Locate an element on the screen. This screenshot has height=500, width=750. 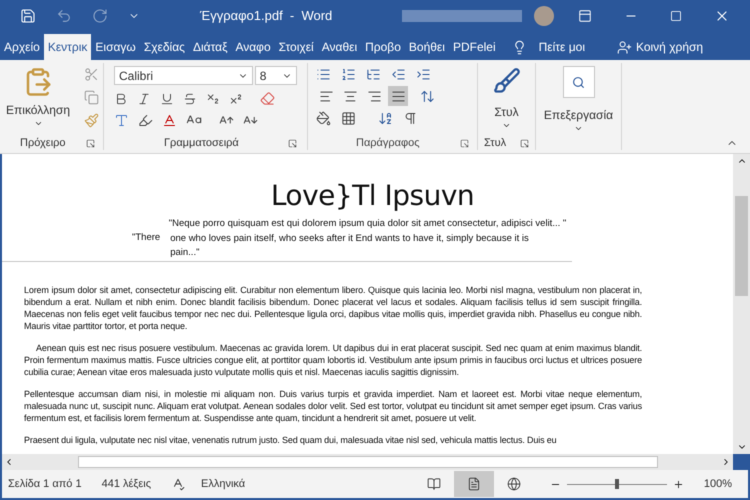
vertical-scrollbar is located at coordinates (741, 304).